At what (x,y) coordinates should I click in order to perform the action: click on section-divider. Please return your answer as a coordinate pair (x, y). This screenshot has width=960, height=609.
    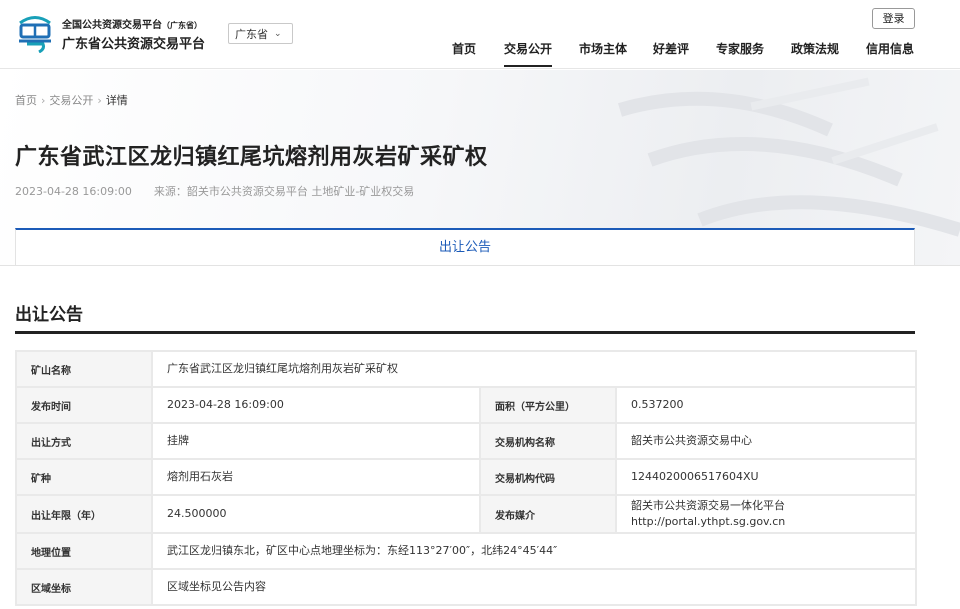
    Looking at the image, I should click on (465, 332).